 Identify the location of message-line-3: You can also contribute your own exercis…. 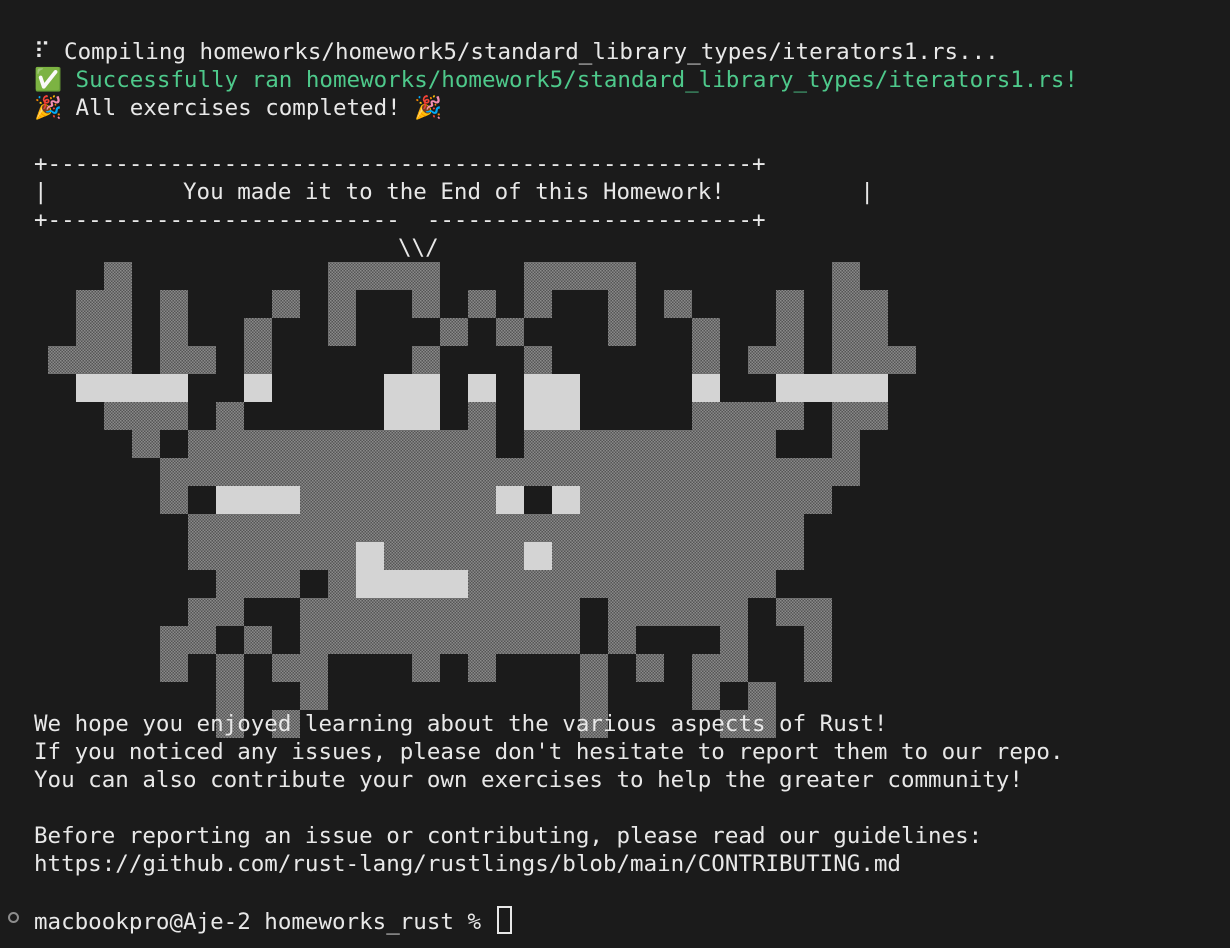
(528, 780).